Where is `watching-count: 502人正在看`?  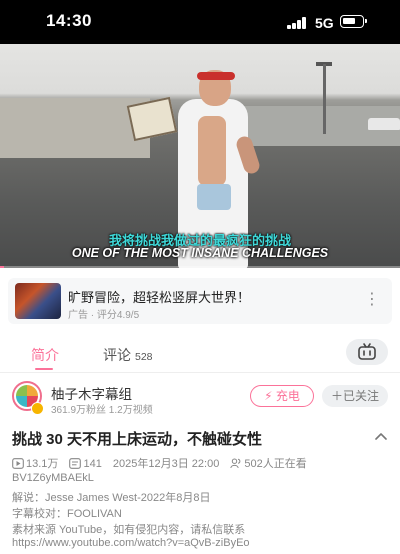 watching-count: 502人正在看 is located at coordinates (275, 464).